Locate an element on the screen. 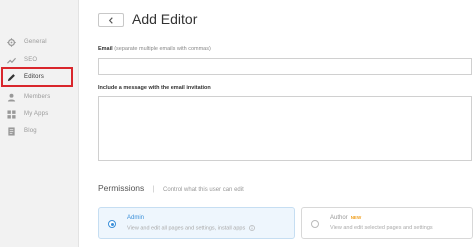  sidebar-item-members: Members is located at coordinates (39, 97).